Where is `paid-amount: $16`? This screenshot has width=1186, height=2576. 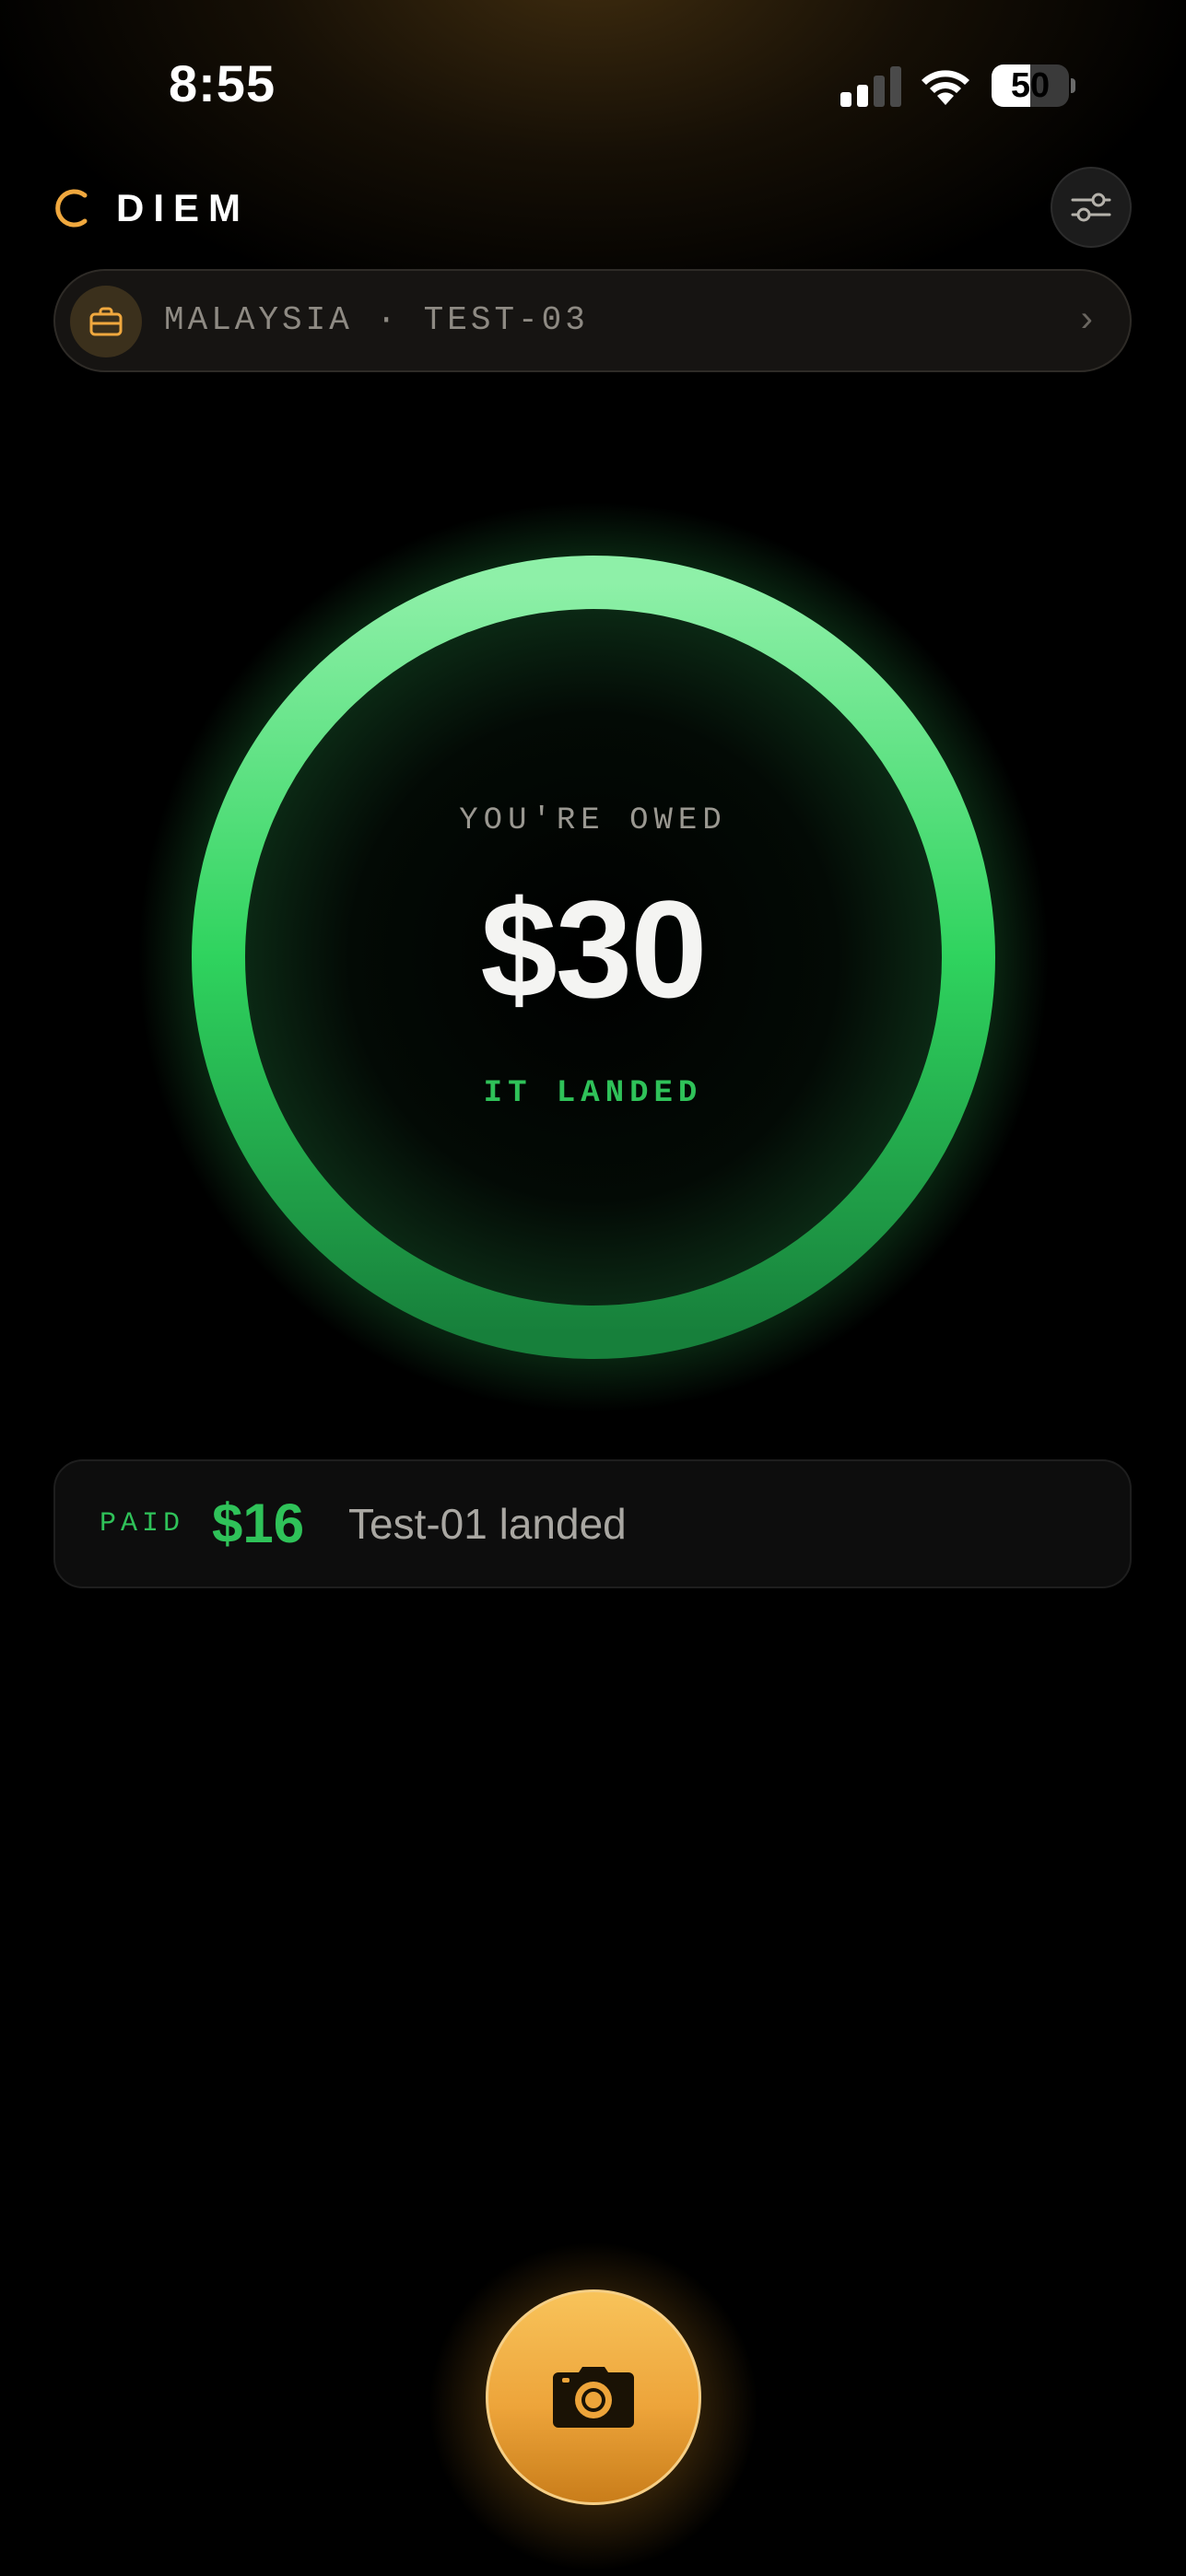 paid-amount: $16 is located at coordinates (258, 1523).